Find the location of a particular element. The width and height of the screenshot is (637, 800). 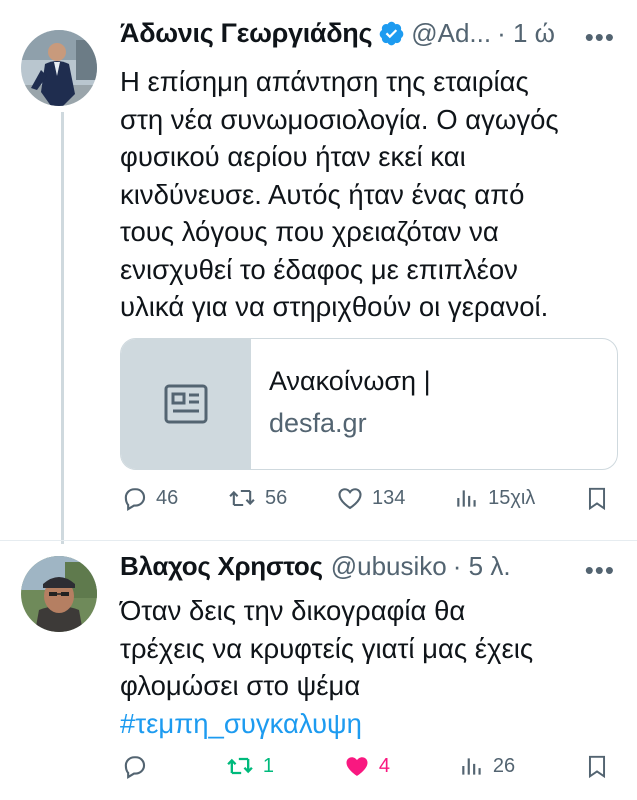

author-handle: @ubusiko is located at coordinates (389, 566).